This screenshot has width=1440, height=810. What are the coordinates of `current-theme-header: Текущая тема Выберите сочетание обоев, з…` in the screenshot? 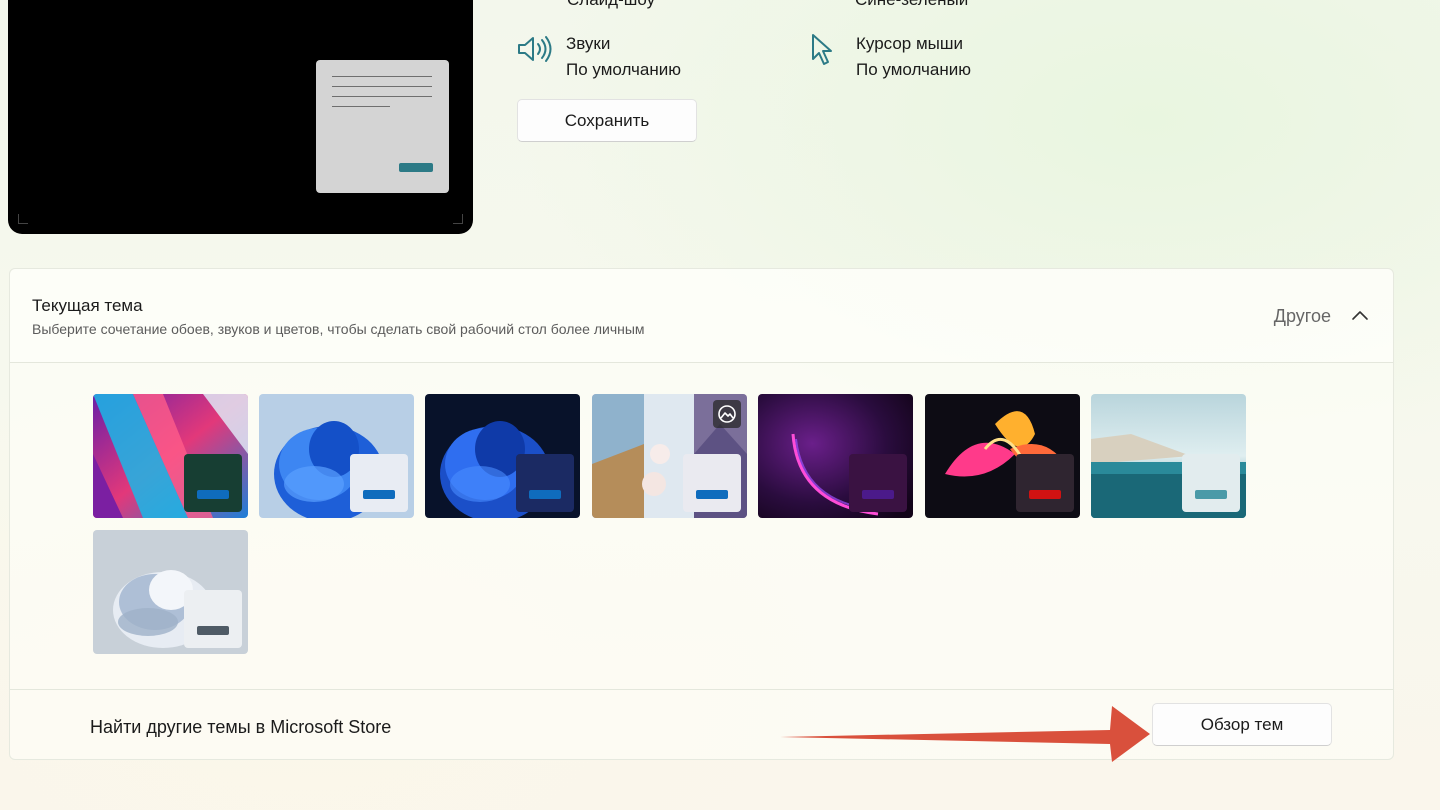 It's located at (701, 316).